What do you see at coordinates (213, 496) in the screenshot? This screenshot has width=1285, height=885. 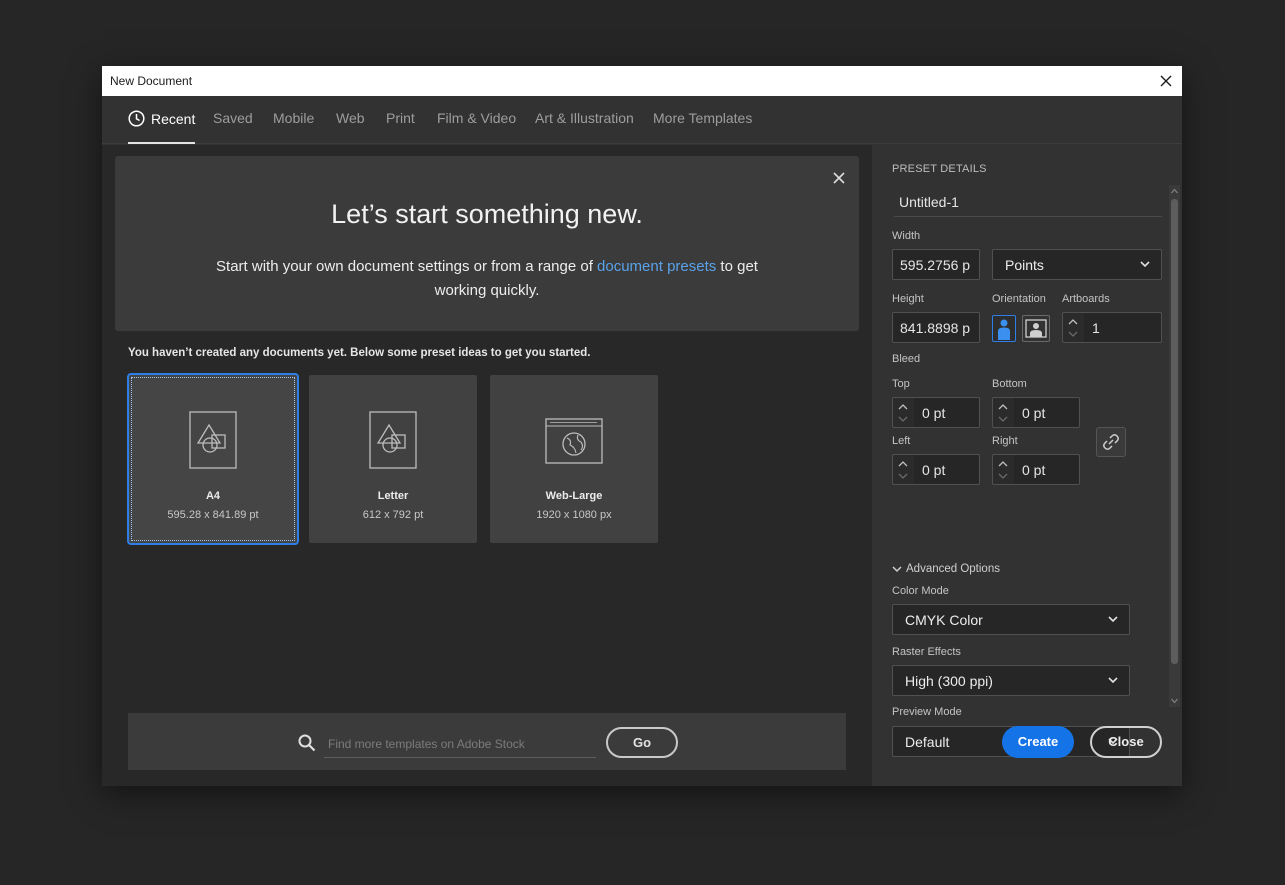 I see `preset-name: A4` at bounding box center [213, 496].